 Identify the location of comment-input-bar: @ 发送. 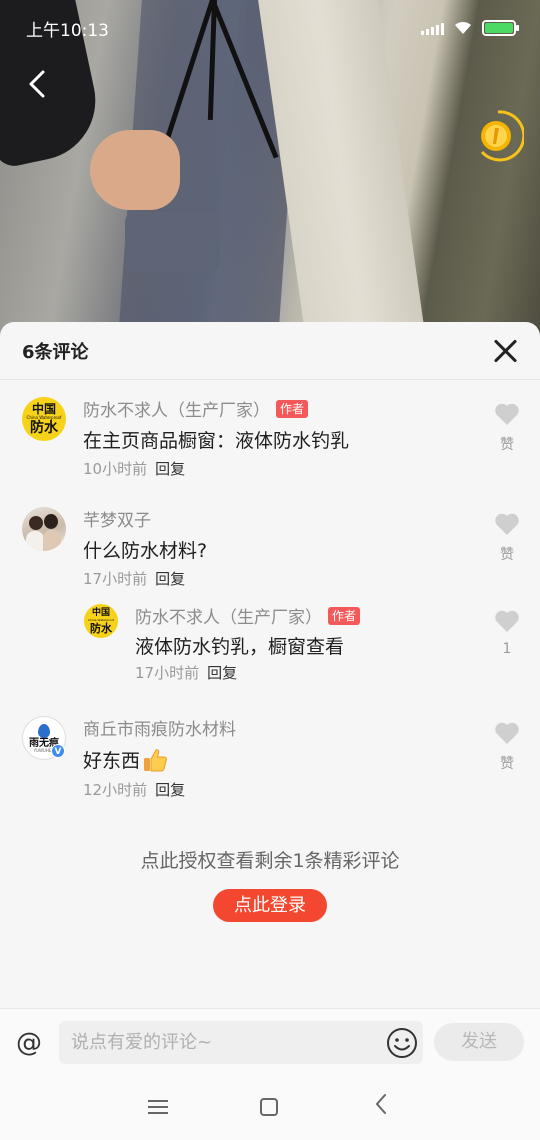
(270, 1044).